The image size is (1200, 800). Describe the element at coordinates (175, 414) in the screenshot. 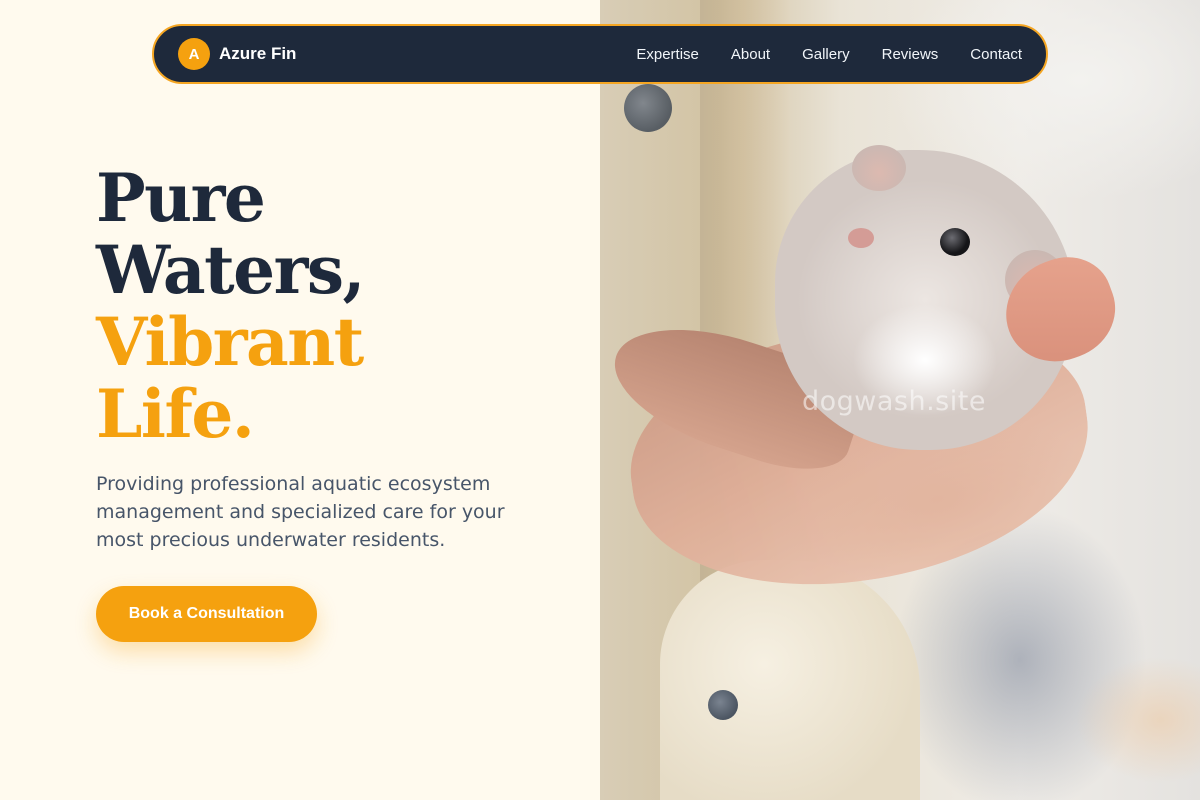

I see `hero-title-accent-line: Life.` at that location.